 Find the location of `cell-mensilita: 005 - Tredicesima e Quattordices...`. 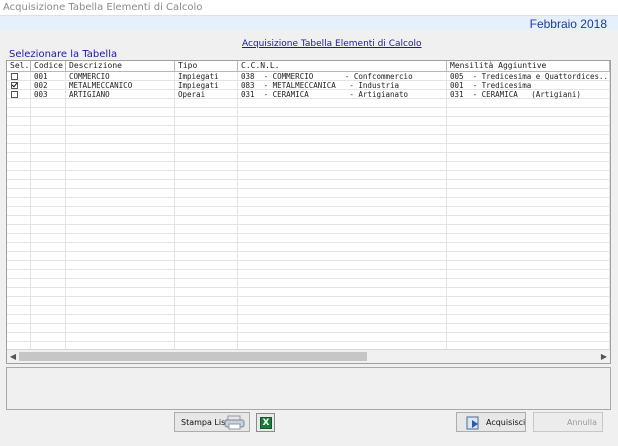

cell-mensilita: 005 - Tredicesima e Quattordices... is located at coordinates (528, 76).